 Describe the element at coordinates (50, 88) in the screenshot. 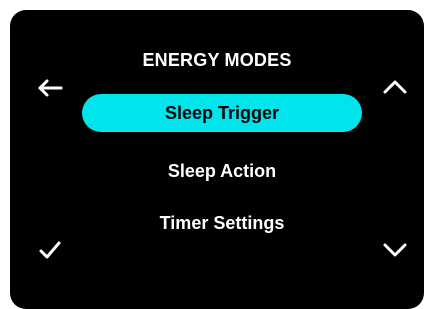

I see `arrow-left-icon` at that location.